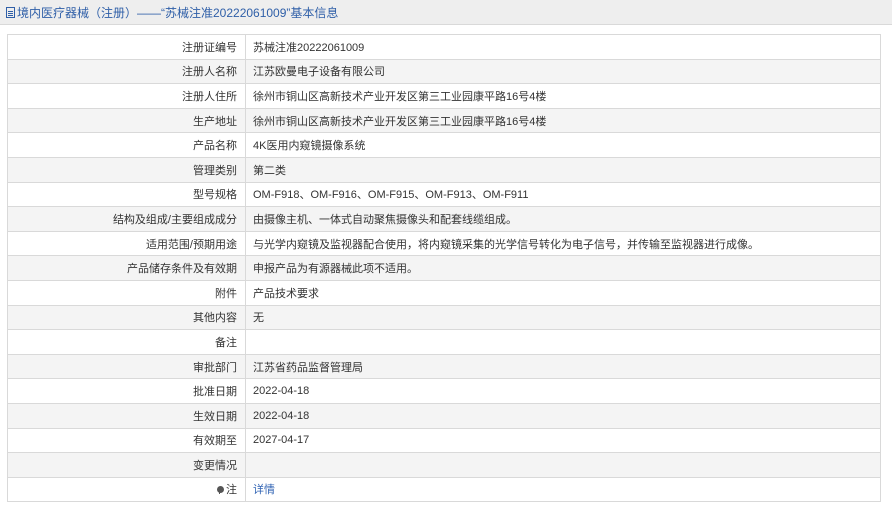  What do you see at coordinates (126, 47) in the screenshot?
I see `row-label: 注册证编号` at bounding box center [126, 47].